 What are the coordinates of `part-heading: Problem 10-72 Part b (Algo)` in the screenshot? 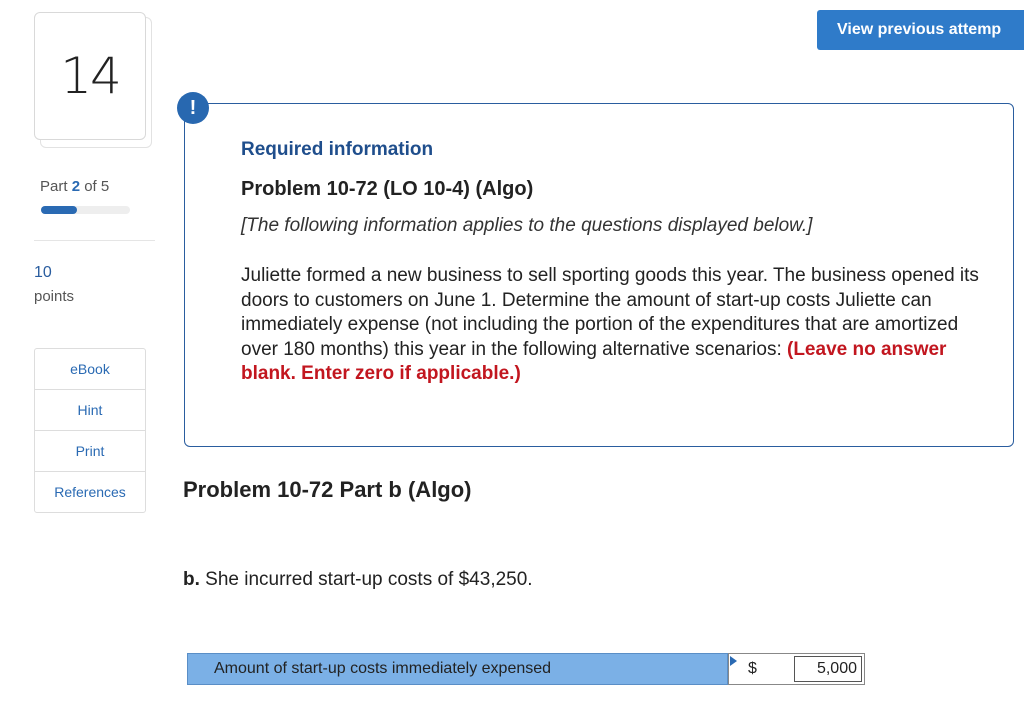 It's located at (327, 489).